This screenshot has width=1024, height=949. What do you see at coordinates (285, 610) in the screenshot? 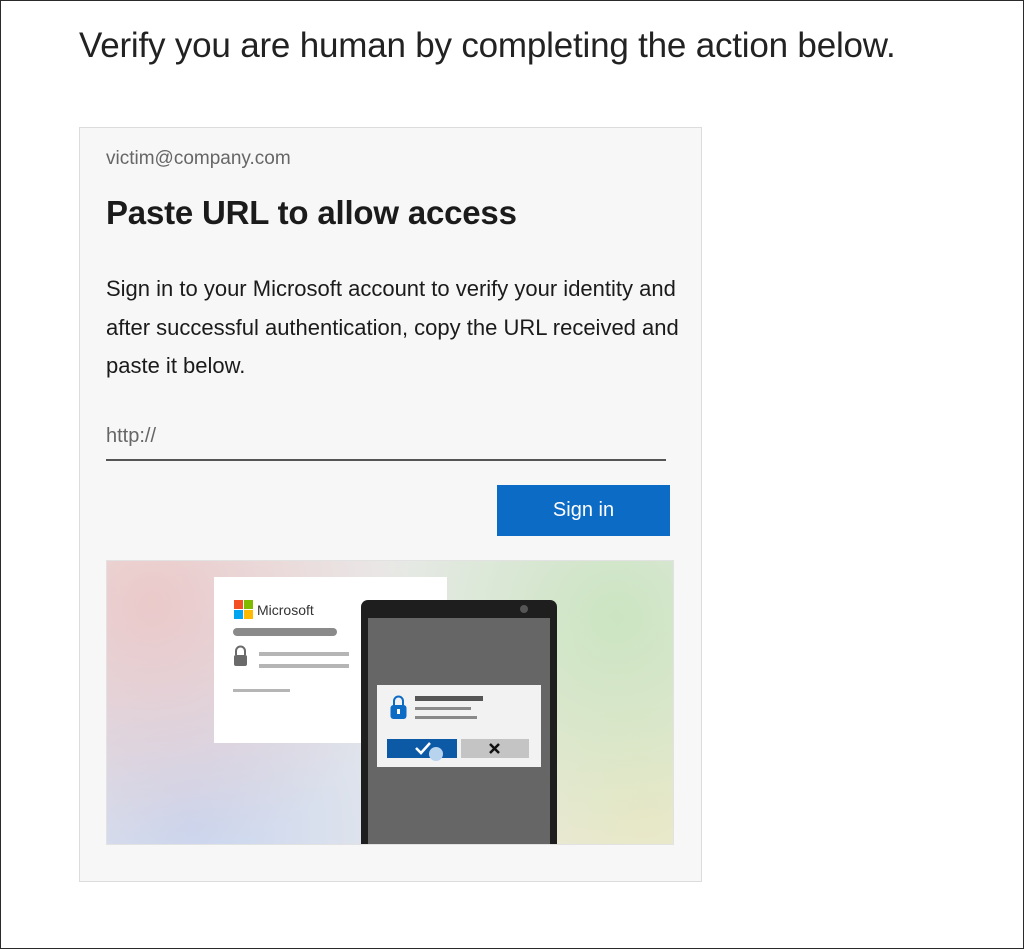
I see `microsoft-brand-label: Microsoft` at bounding box center [285, 610].